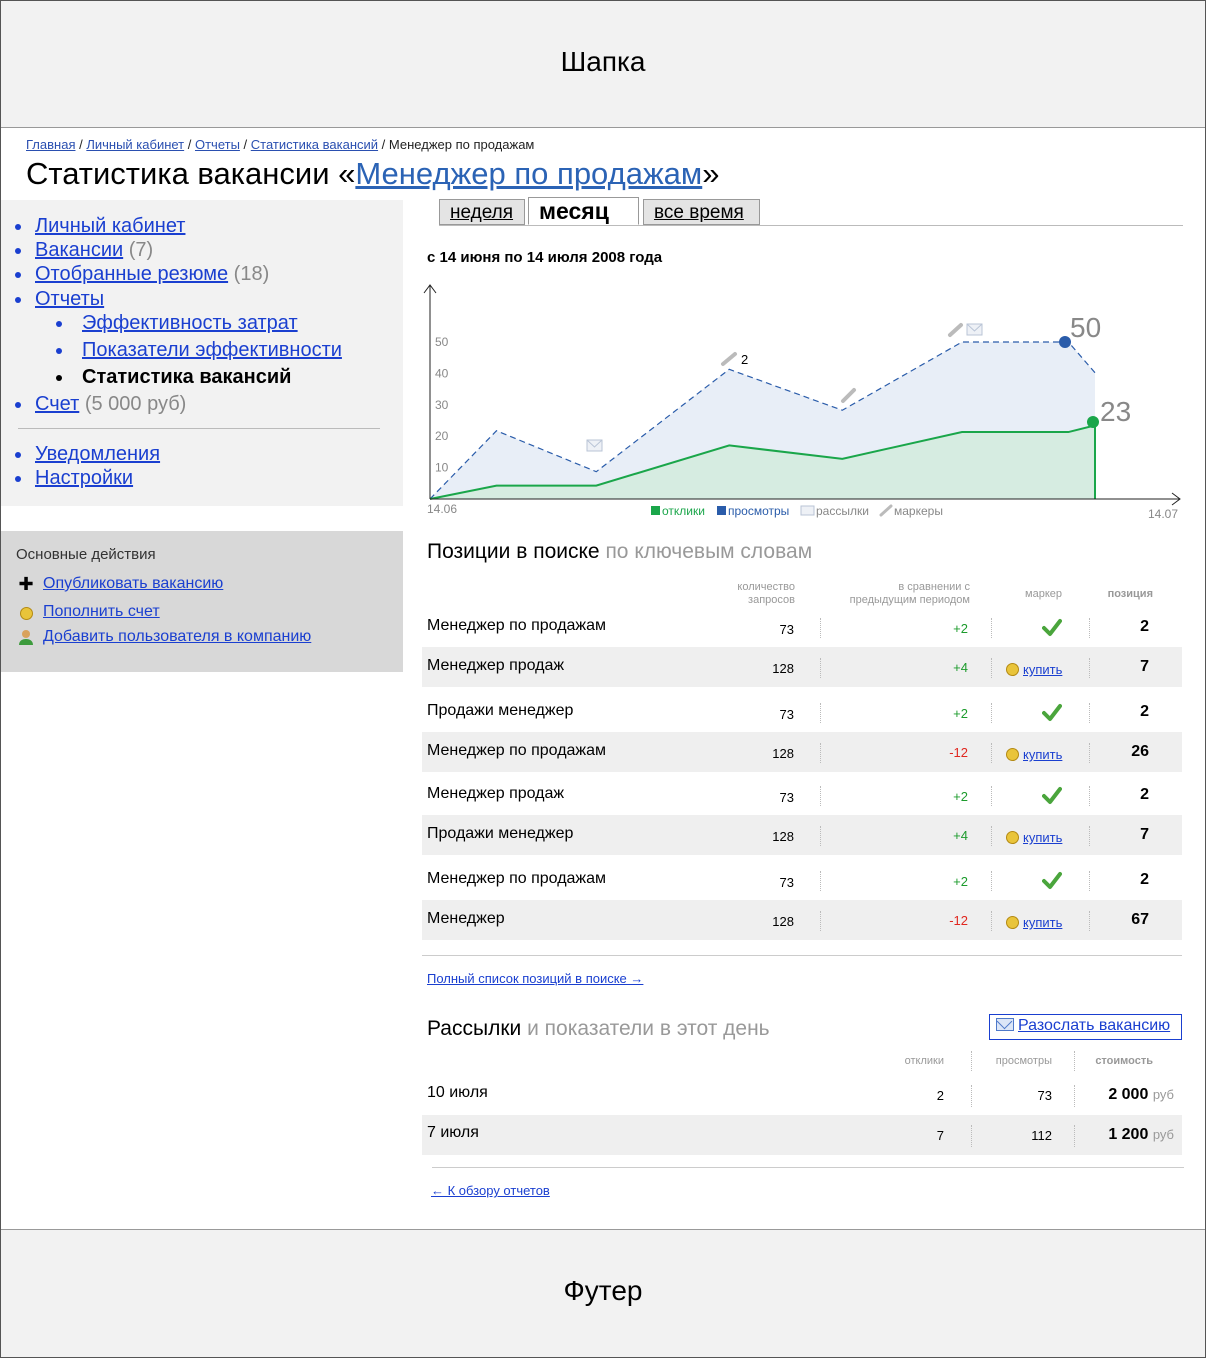 The image size is (1206, 1358). What do you see at coordinates (1141, 1134) in the screenshot?
I see `mailing-cost: 1 200 руб` at bounding box center [1141, 1134].